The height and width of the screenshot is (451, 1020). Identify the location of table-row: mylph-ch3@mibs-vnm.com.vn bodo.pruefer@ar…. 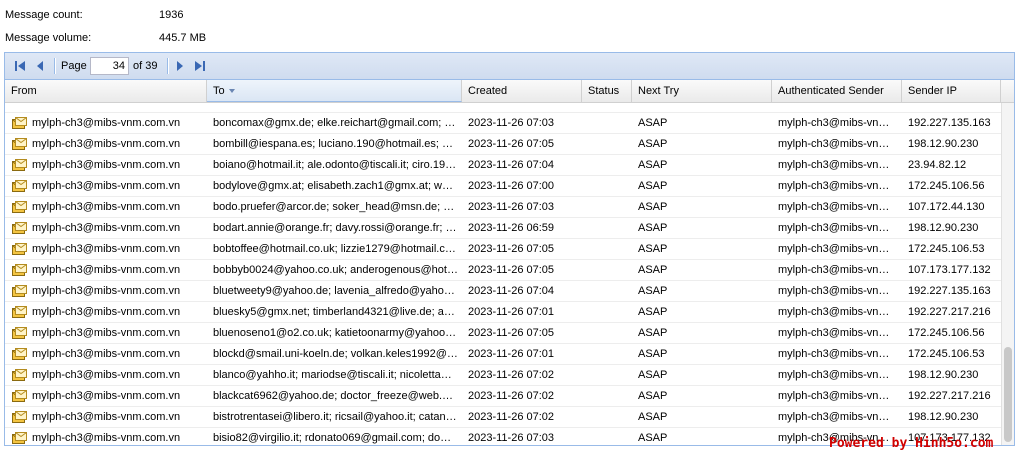
(503, 207).